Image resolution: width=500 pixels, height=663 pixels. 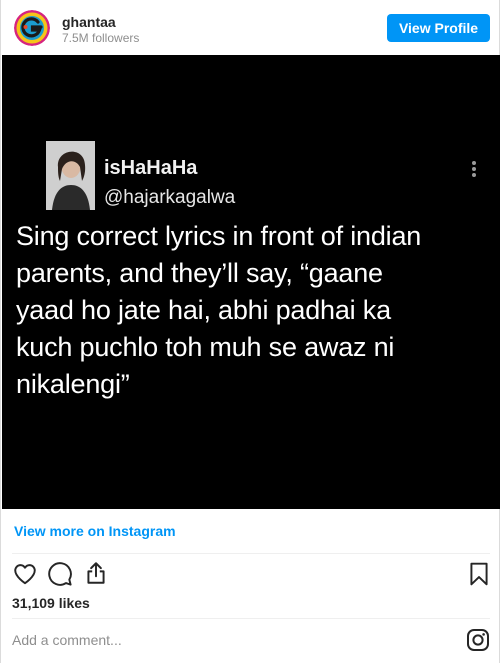 What do you see at coordinates (250, 27) in the screenshot?
I see `post-header: ghantaa 7.5M followers View Profile` at bounding box center [250, 27].